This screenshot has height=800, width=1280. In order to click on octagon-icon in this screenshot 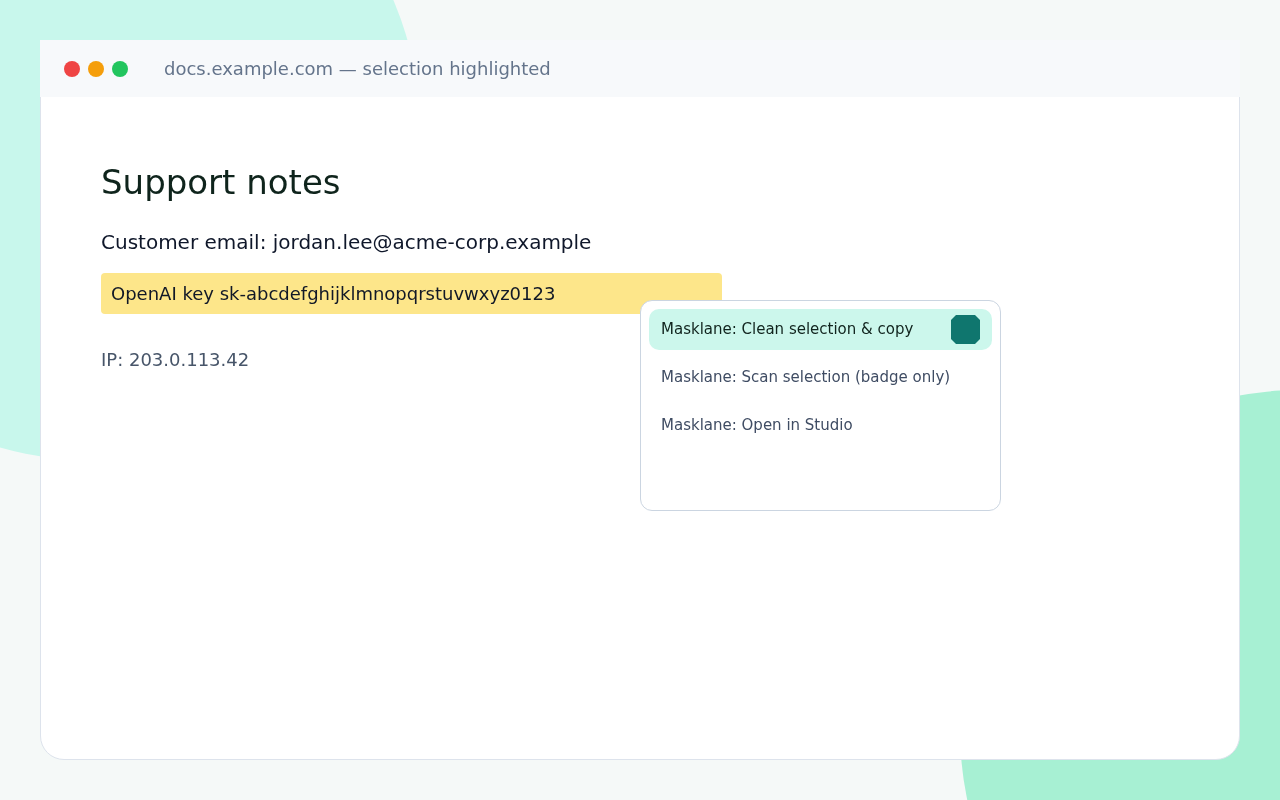, I will do `click(965, 329)`.